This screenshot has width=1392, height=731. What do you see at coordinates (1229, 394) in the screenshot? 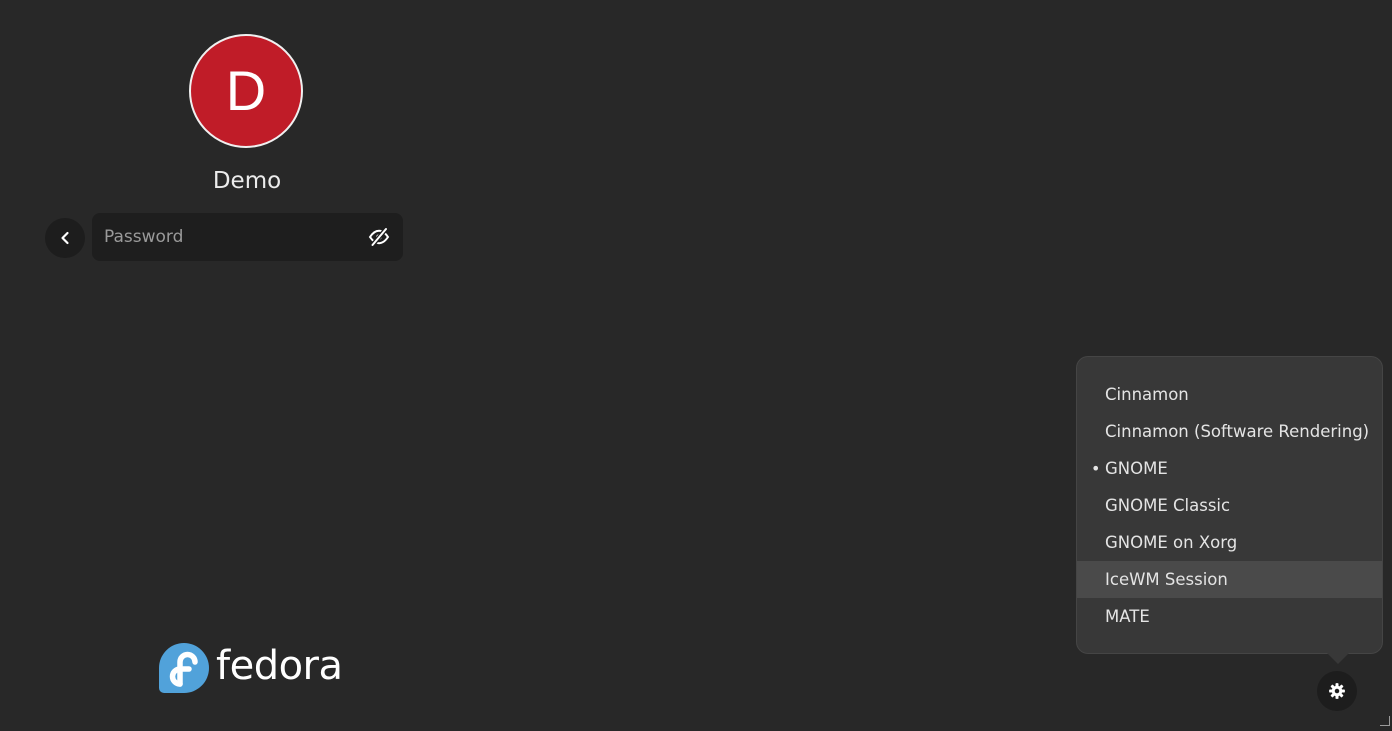
I see `session-item-cinnamon: Cinnamon` at bounding box center [1229, 394].